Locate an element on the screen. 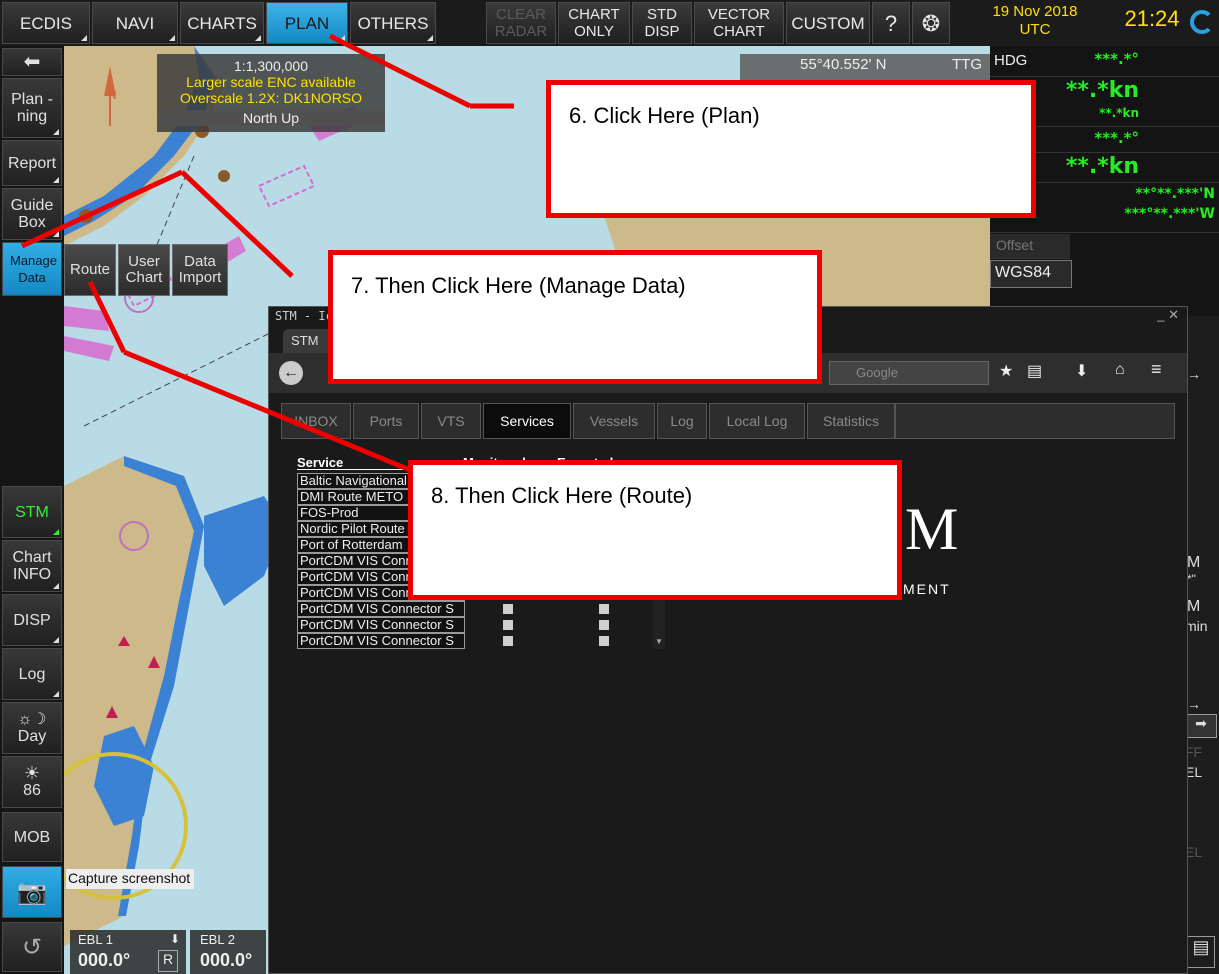 The image size is (1219, 974). callout-step-7-text: 7. Then Click Here (Manage Data) is located at coordinates (518, 285).